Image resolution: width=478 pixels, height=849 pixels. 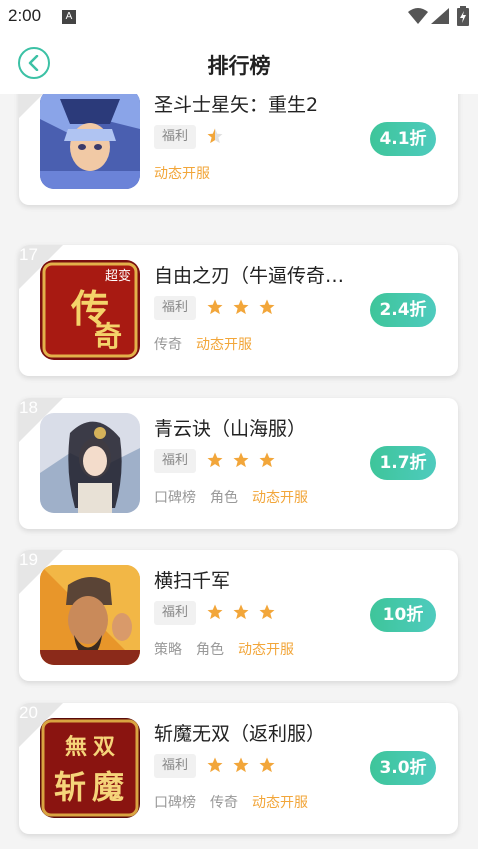 I want to click on signal-icon, so click(x=440, y=16).